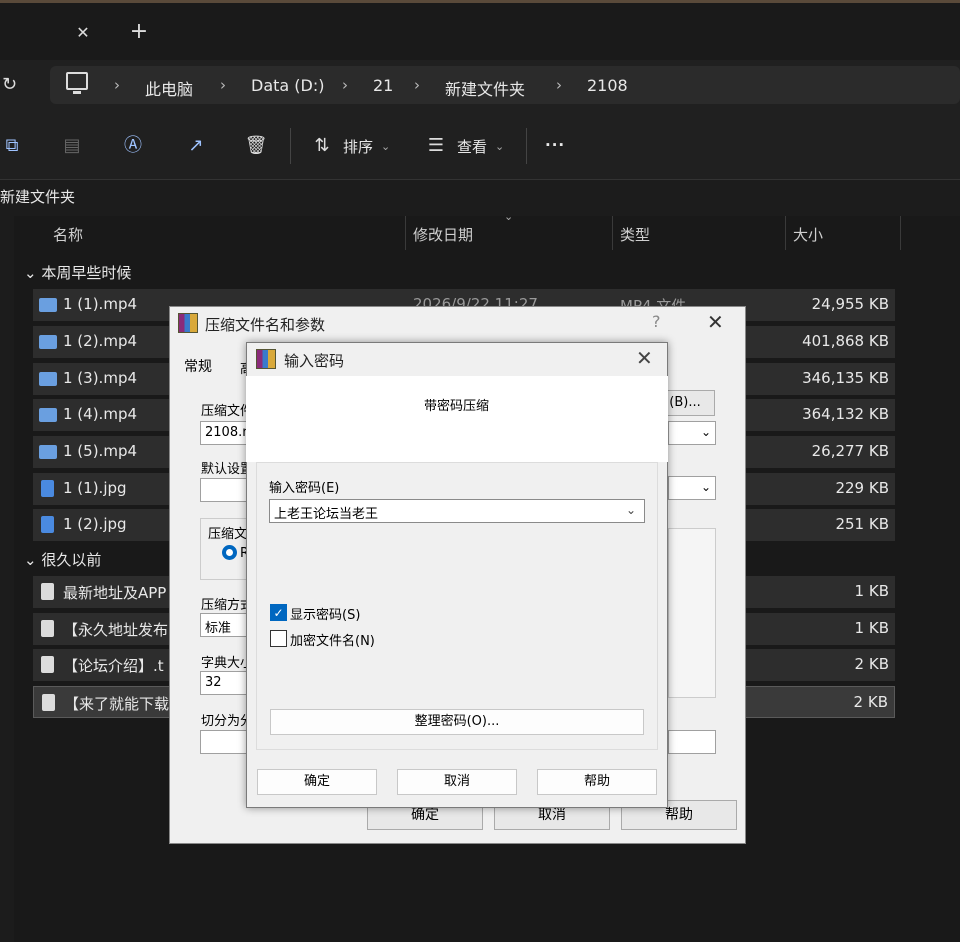 This screenshot has height=942, width=960. Describe the element at coordinates (808, 234) in the screenshot. I see `column-size: 大小` at that location.